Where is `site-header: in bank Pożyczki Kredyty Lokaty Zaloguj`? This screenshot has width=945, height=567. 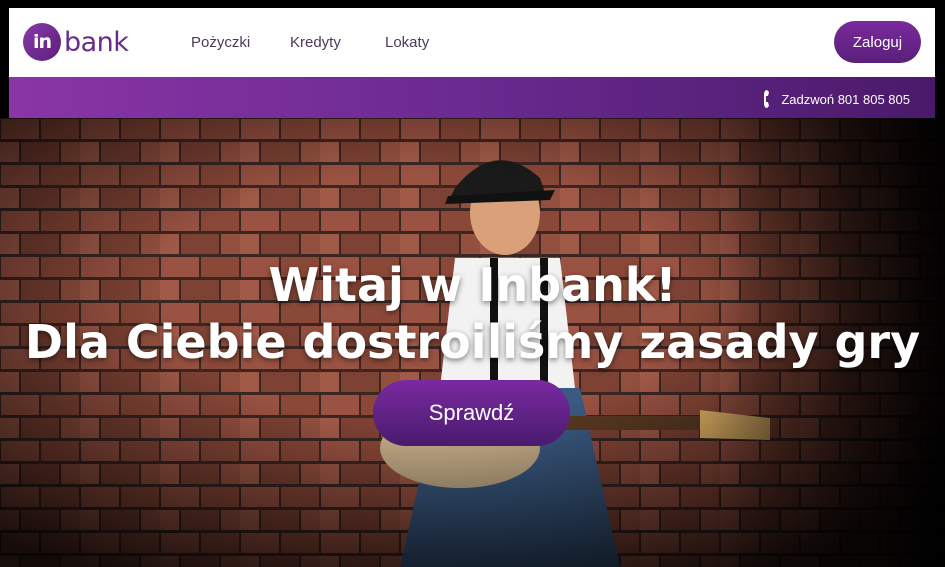
site-header: in bank Pożyczki Kredyty Lokaty Zaloguj is located at coordinates (472, 42).